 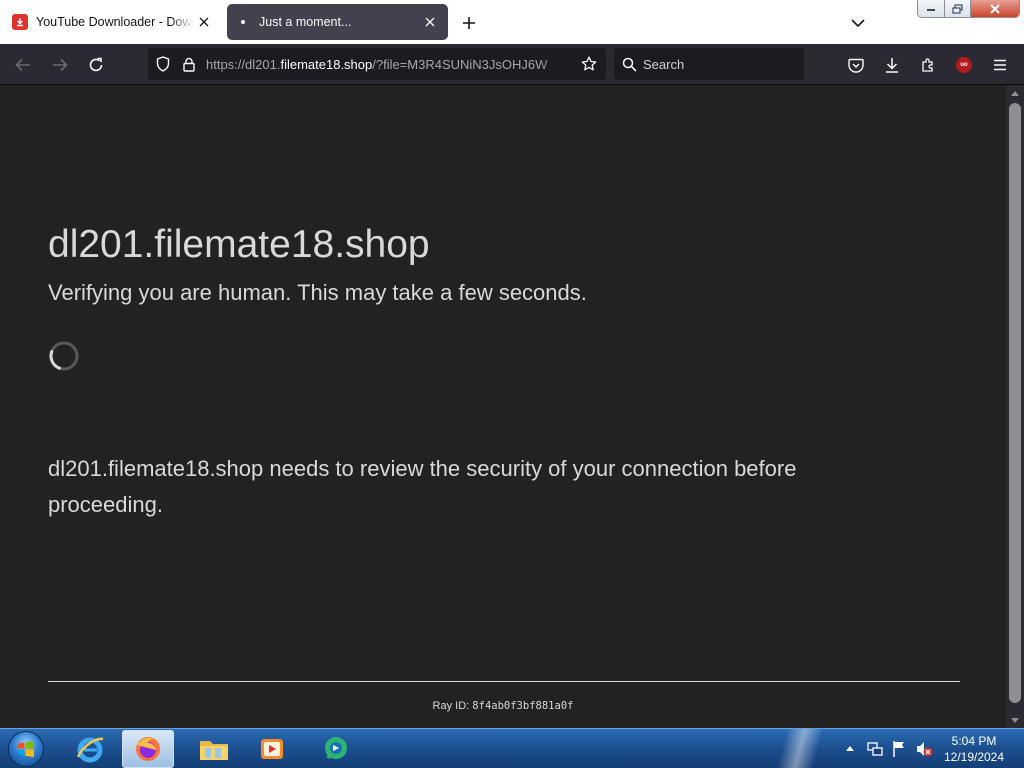 I want to click on taskbar-internet-explorer, so click(x=90, y=749).